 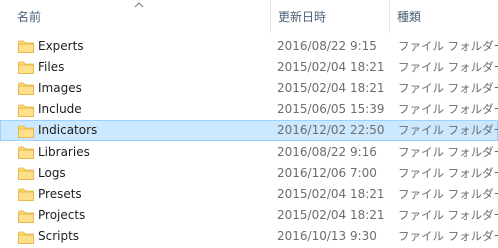 I want to click on column-header-name: 名前, so click(x=135, y=16).